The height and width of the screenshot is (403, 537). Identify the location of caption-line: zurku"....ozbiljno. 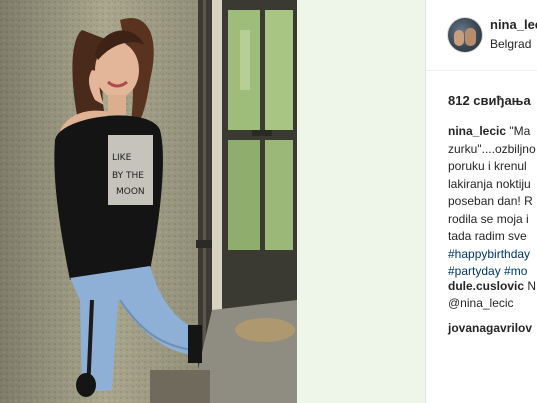
(492, 148).